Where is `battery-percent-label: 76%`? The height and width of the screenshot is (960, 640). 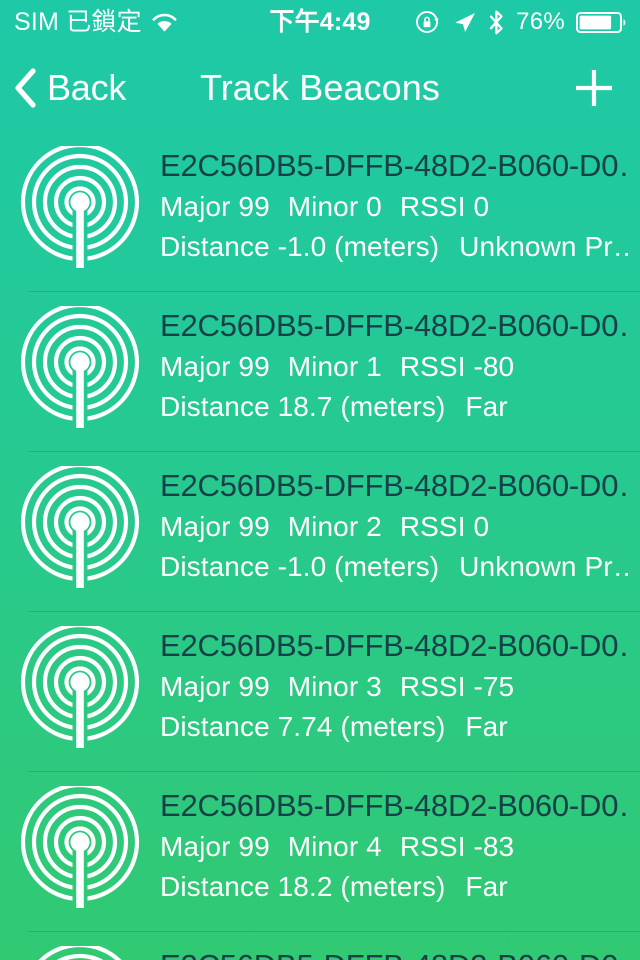 battery-percent-label: 76% is located at coordinates (540, 21).